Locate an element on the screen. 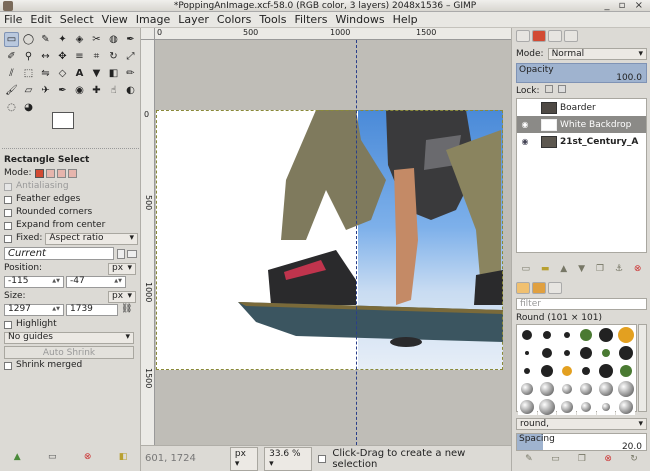 Image resolution: width=650 pixels, height=471 pixels. delete-layer-icon: ⊗ is located at coordinates (638, 269).